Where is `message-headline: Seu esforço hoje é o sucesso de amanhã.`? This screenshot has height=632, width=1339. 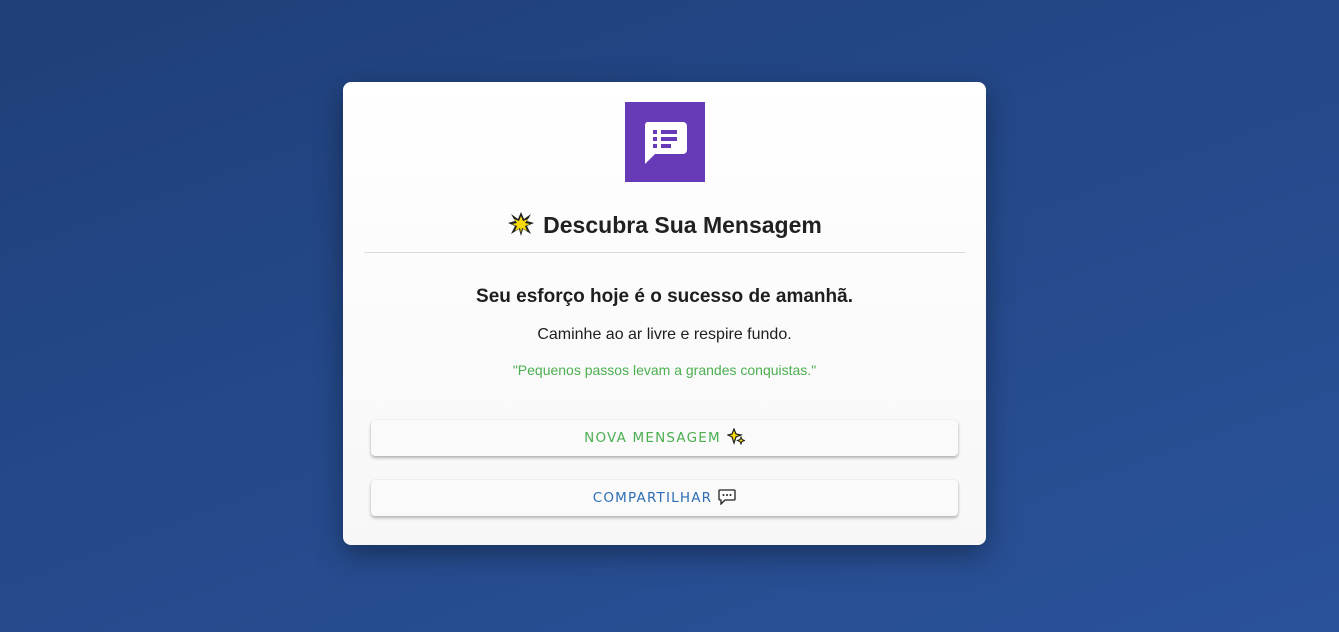
message-headline: Seu esforço hoje é o sucesso de amanhã. is located at coordinates (664, 296).